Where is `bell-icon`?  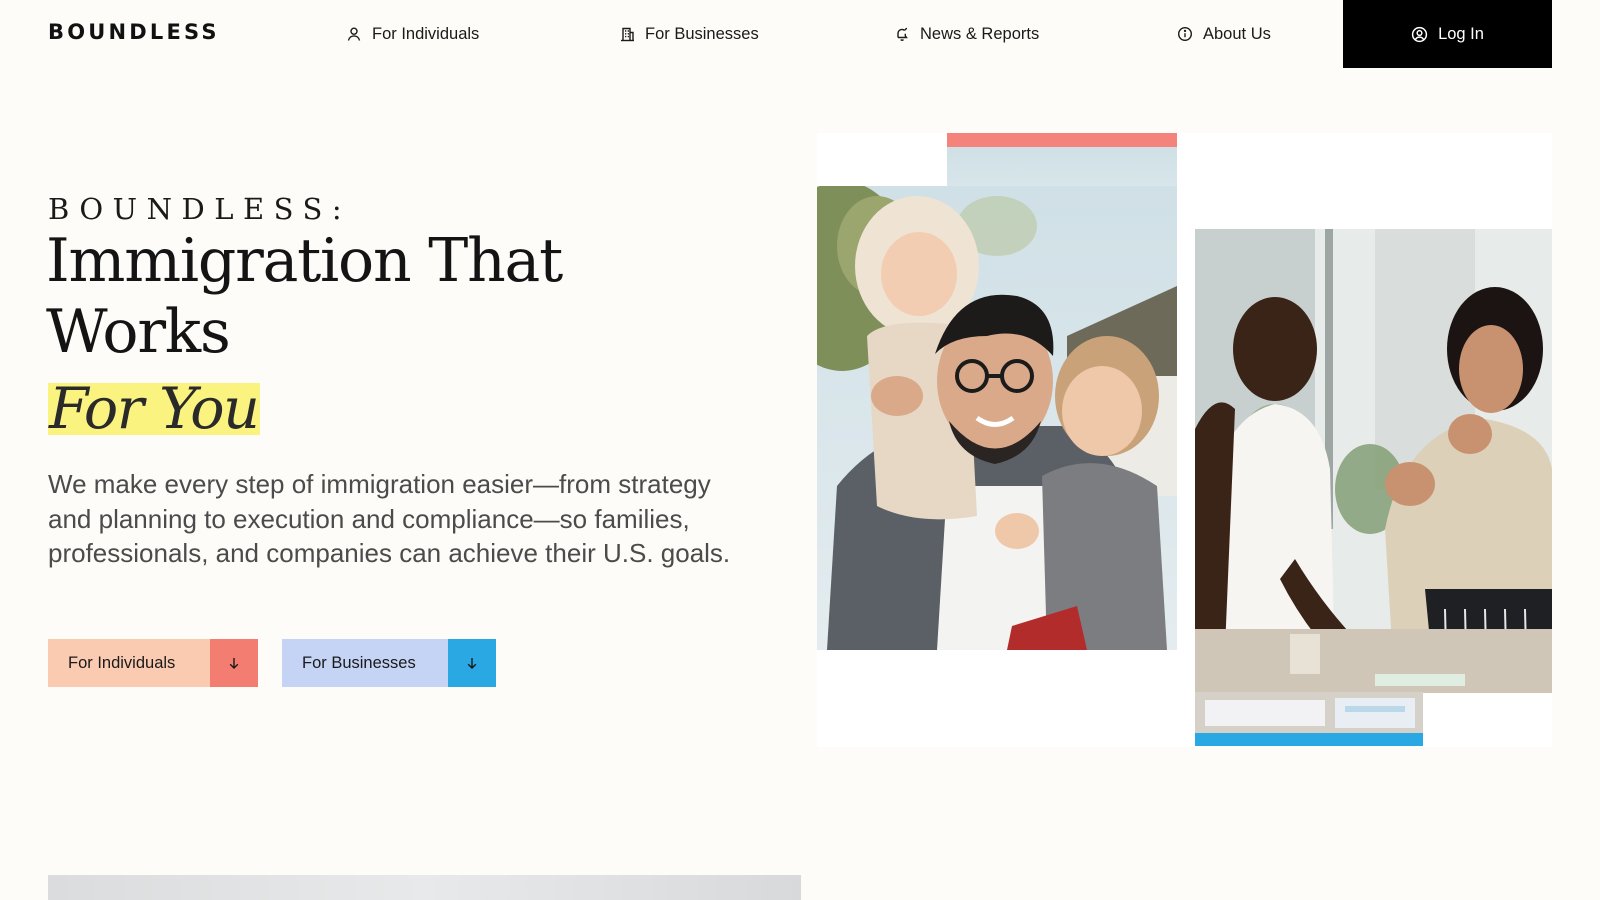
bell-icon is located at coordinates (902, 34).